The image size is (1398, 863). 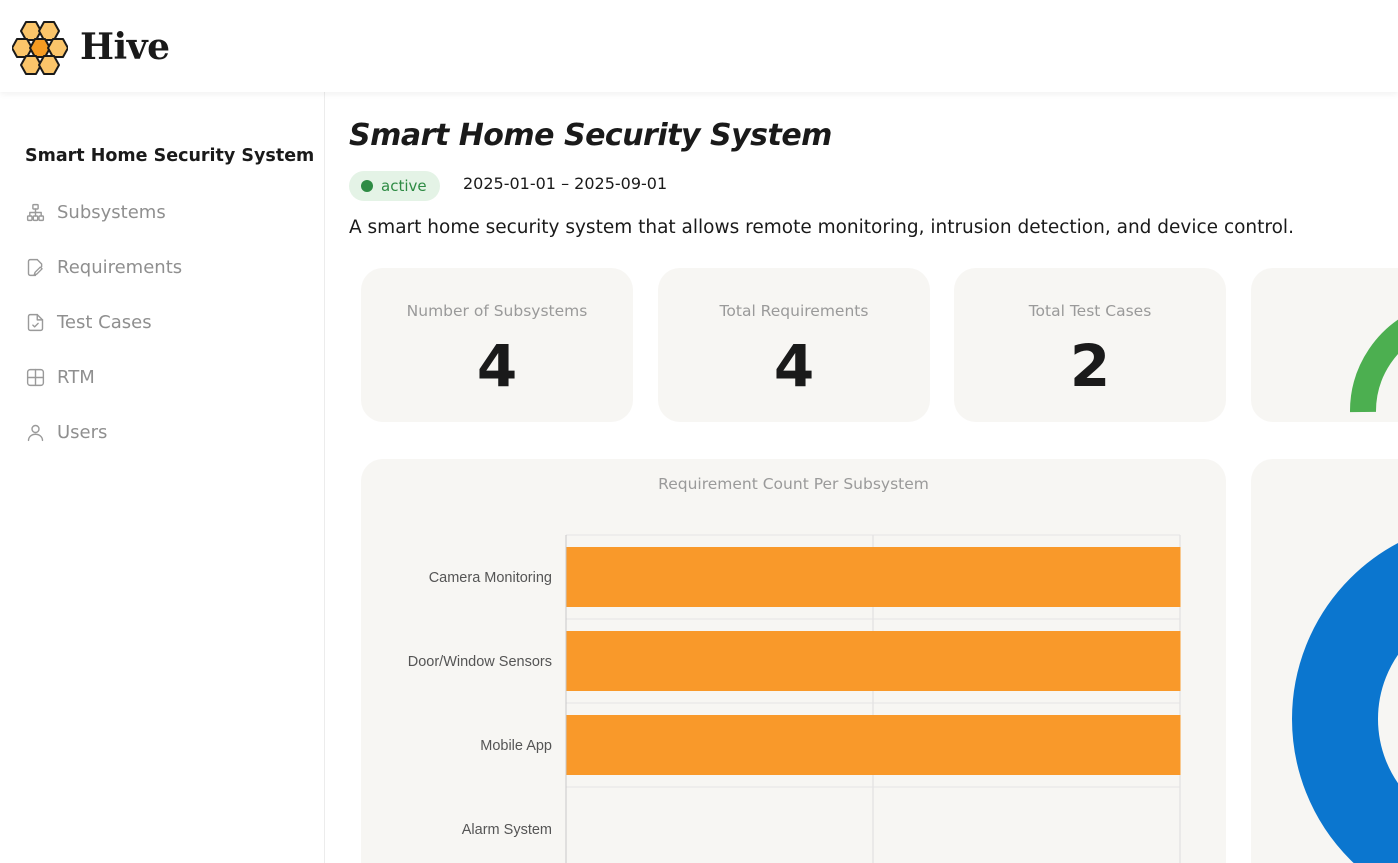 I want to click on top-bar: Hive, so click(x=699, y=46).